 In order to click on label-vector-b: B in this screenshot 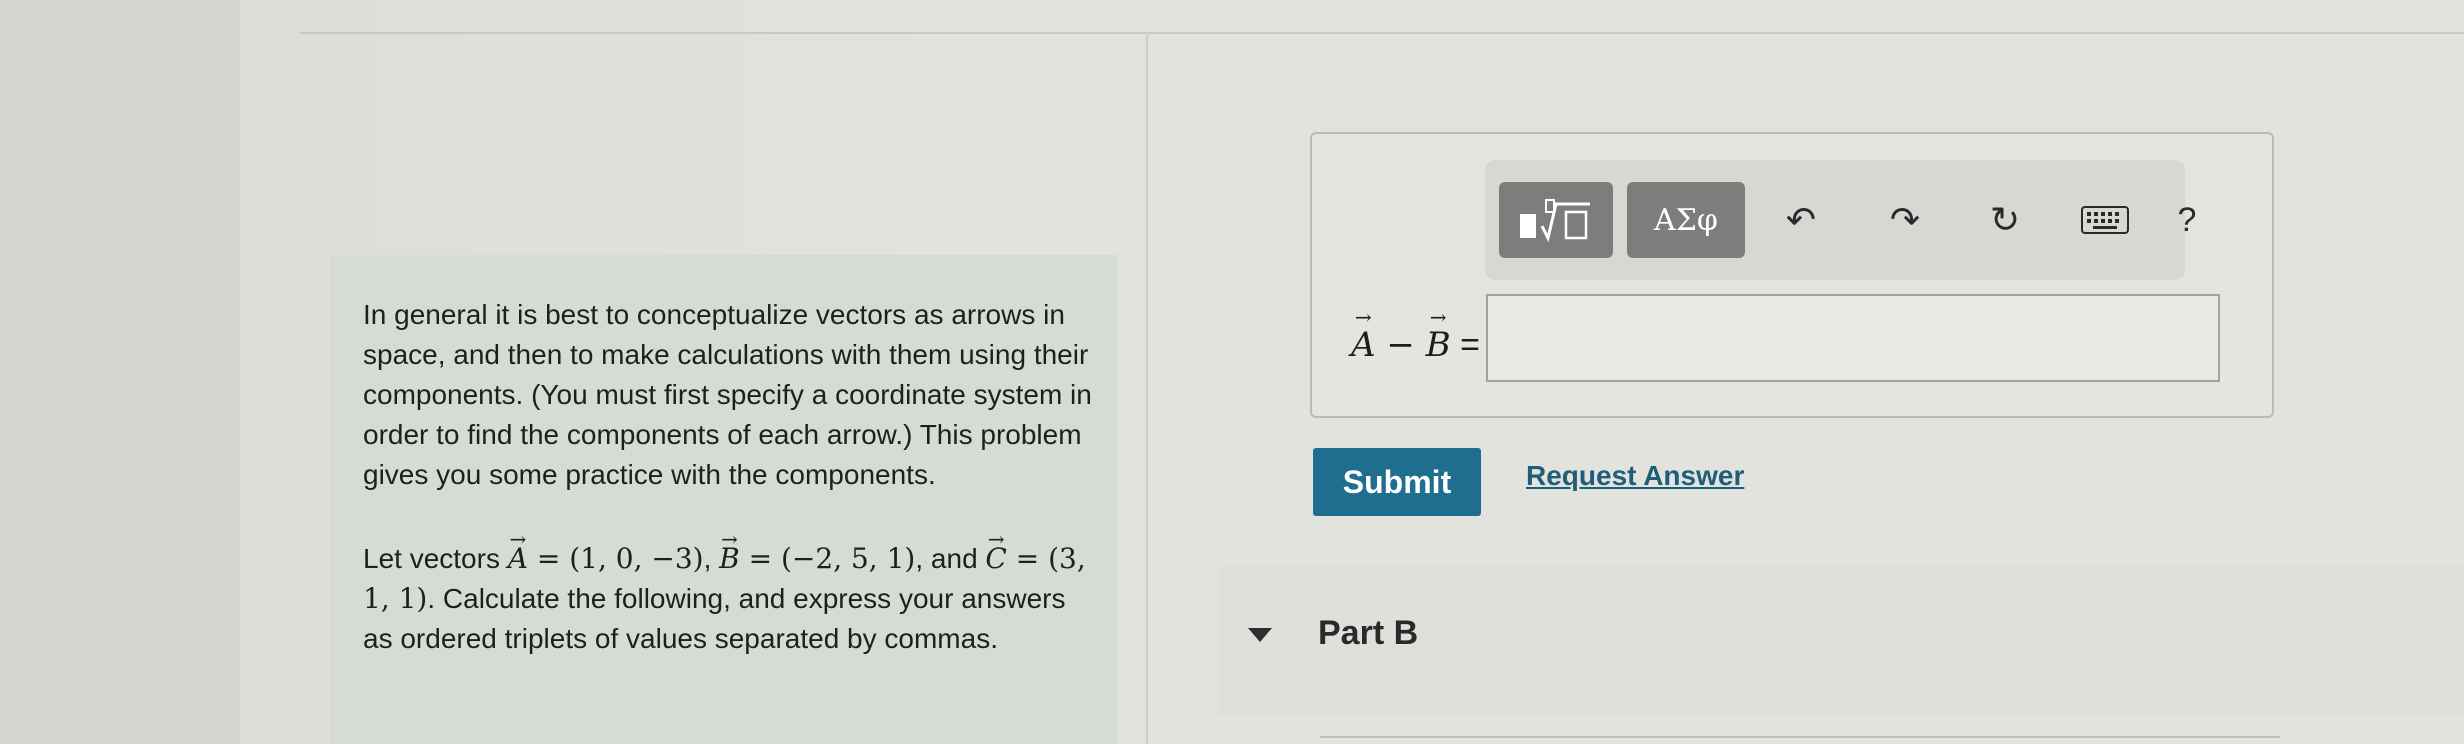, I will do `click(1438, 345)`.